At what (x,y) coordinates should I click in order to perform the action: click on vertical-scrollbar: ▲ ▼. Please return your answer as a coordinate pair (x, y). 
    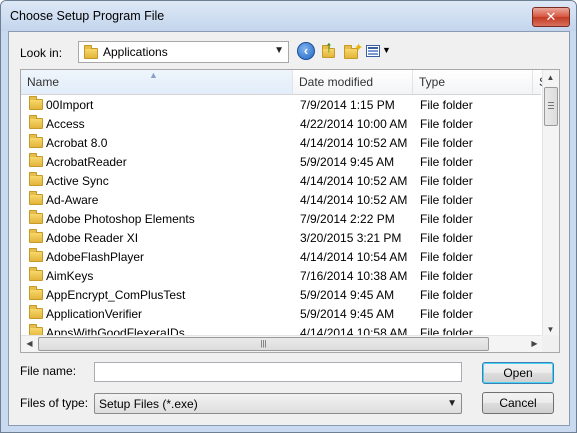
    Looking at the image, I should click on (550, 203).